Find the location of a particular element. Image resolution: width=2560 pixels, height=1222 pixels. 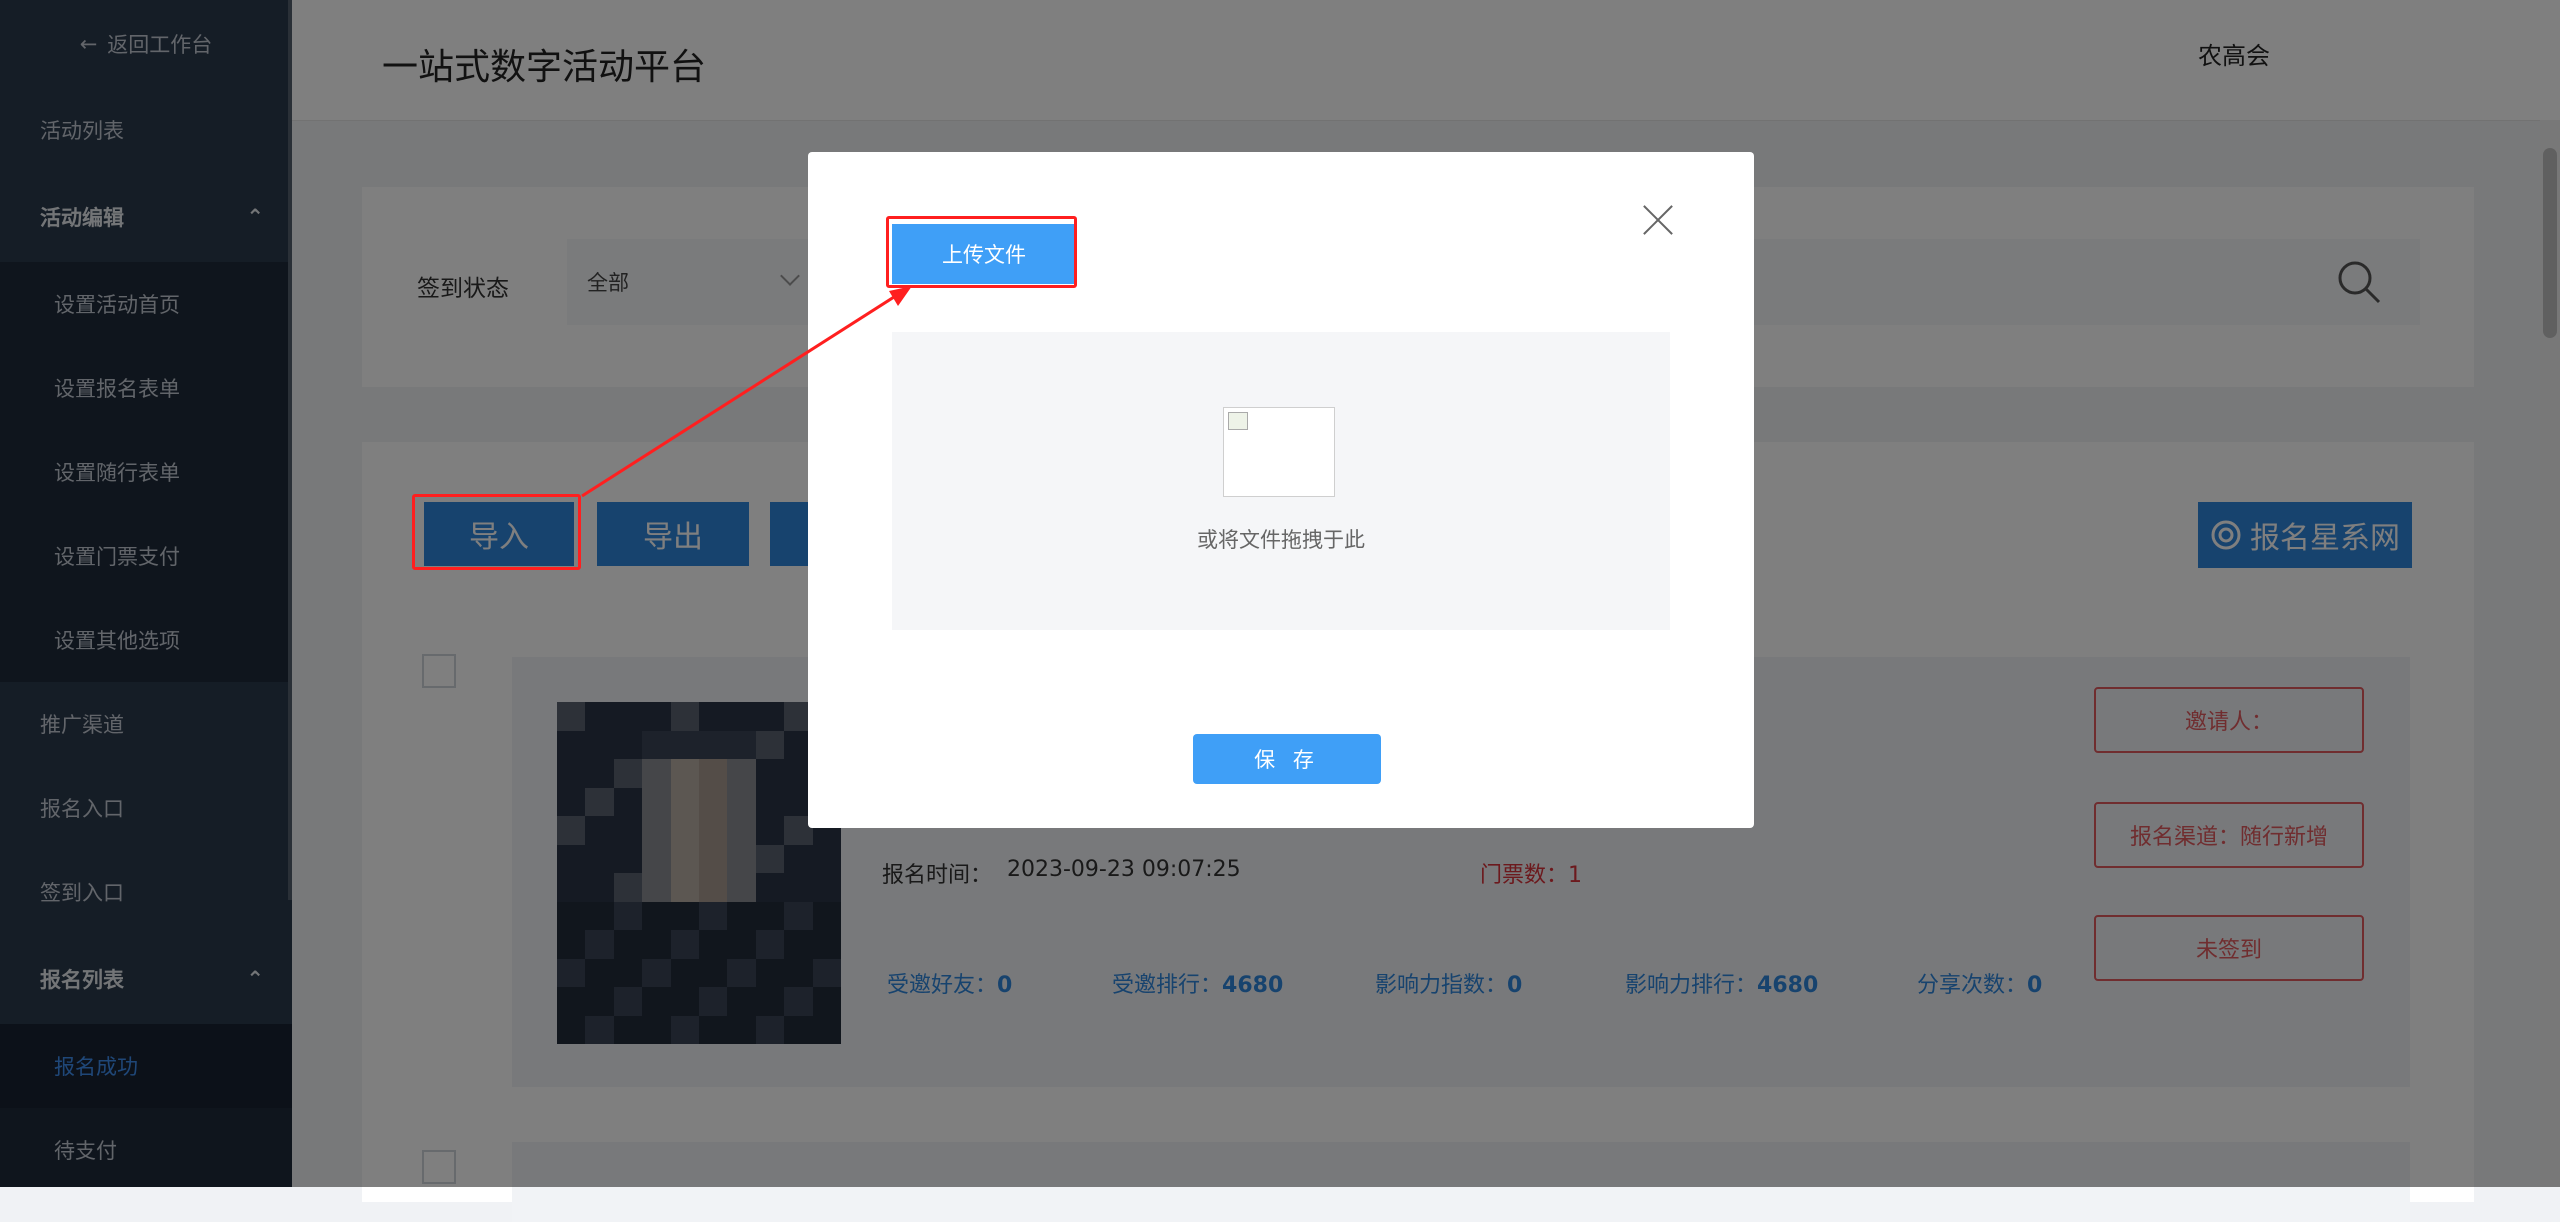

annotation-box-import is located at coordinates (496, 532).